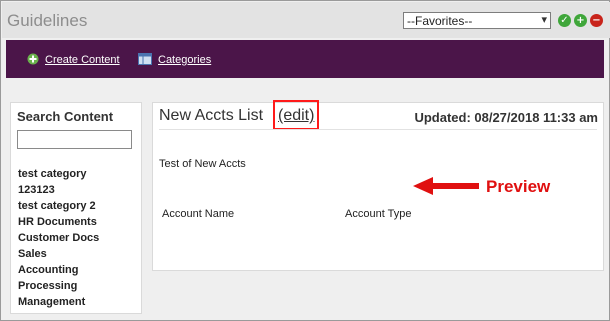  I want to click on search-content-title: Search Content, so click(65, 116).